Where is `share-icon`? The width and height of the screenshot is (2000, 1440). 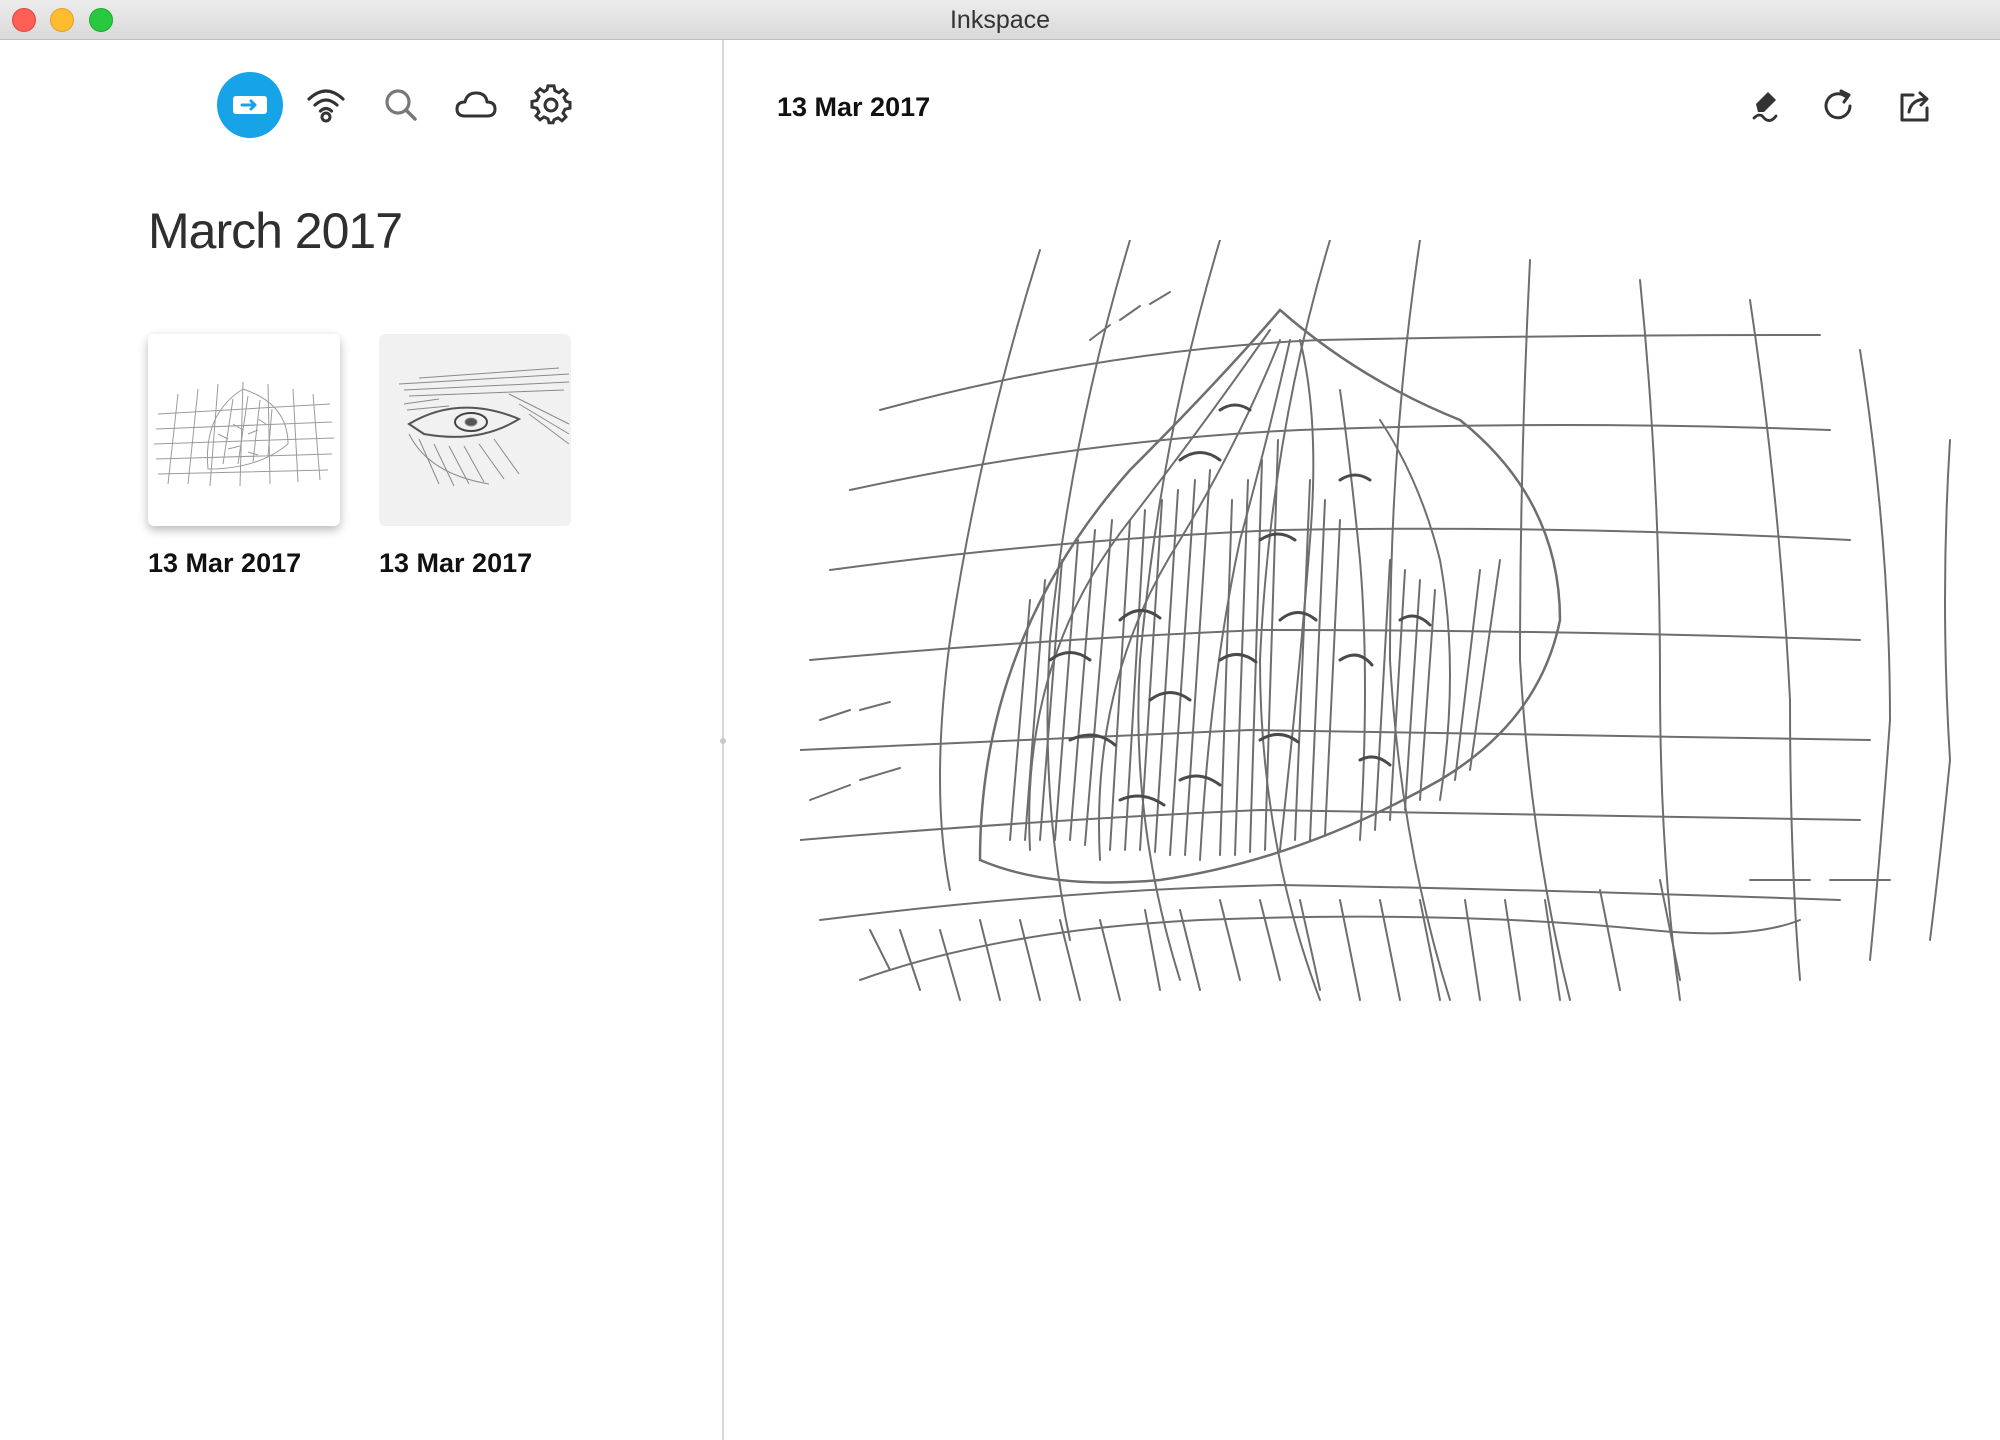 share-icon is located at coordinates (1914, 106).